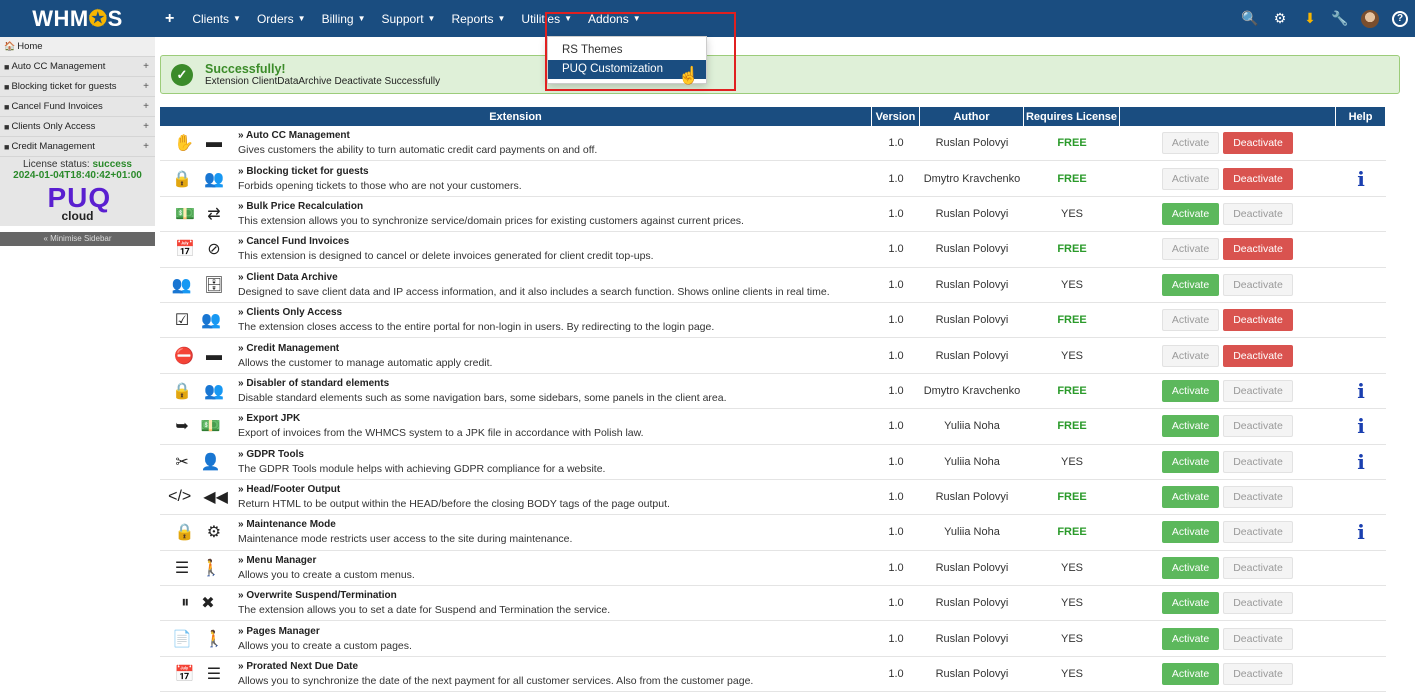 This screenshot has width=1415, height=692. What do you see at coordinates (77, 147) in the screenshot?
I see `sidebar-item-4: ■ Credit Management +` at bounding box center [77, 147].